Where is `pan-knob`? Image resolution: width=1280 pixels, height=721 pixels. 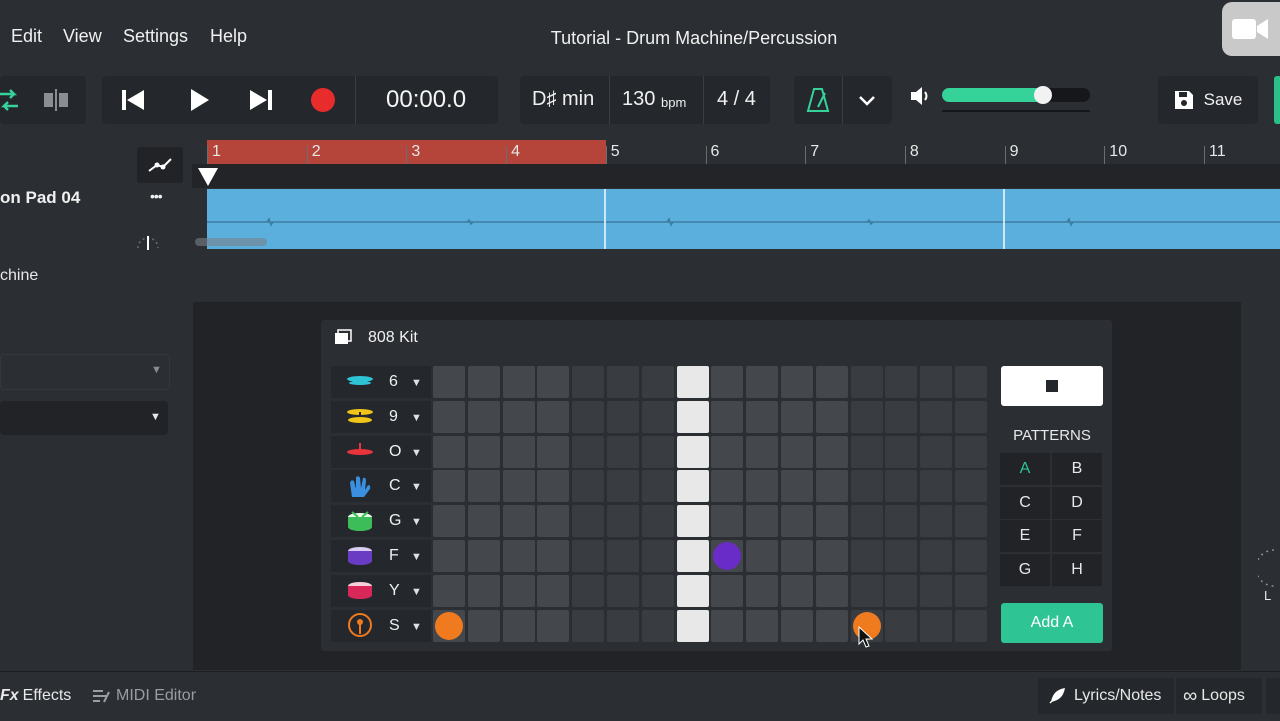
pan-knob is located at coordinates (148, 239).